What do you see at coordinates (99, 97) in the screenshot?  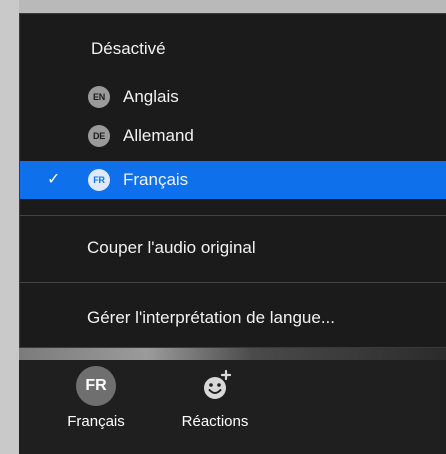 I see `en-badge-icon: EN` at bounding box center [99, 97].